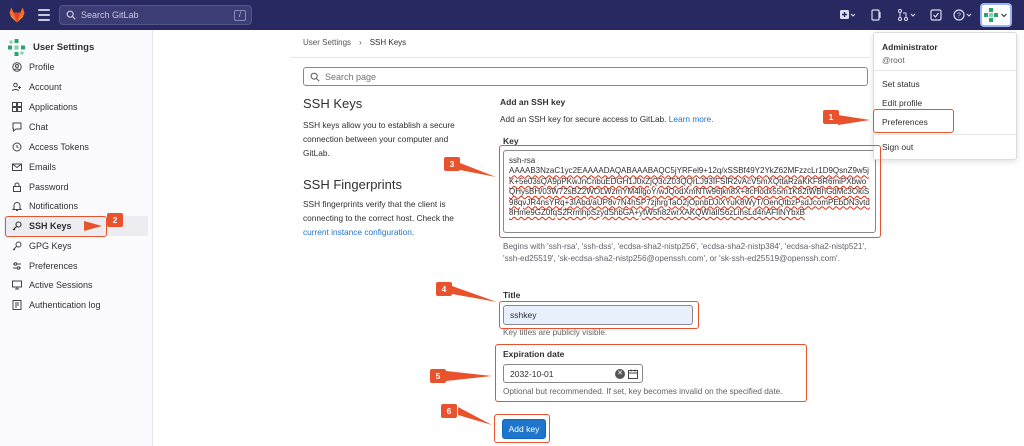 This screenshot has height=446, width=1024. What do you see at coordinates (831, 117) in the screenshot?
I see `annotation-badge: 1` at bounding box center [831, 117].